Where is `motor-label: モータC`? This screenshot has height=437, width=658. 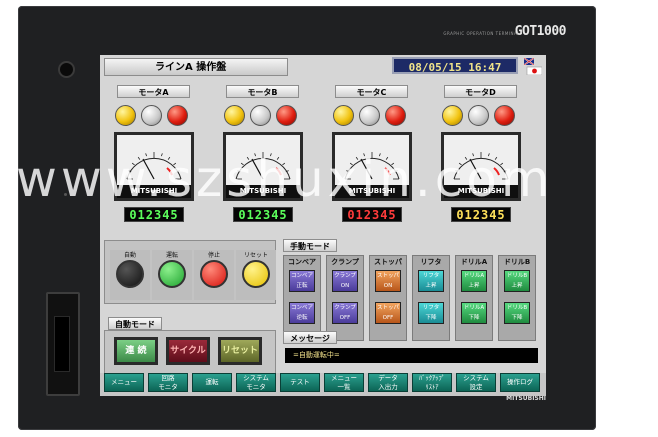 motor-label: モータC is located at coordinates (371, 91).